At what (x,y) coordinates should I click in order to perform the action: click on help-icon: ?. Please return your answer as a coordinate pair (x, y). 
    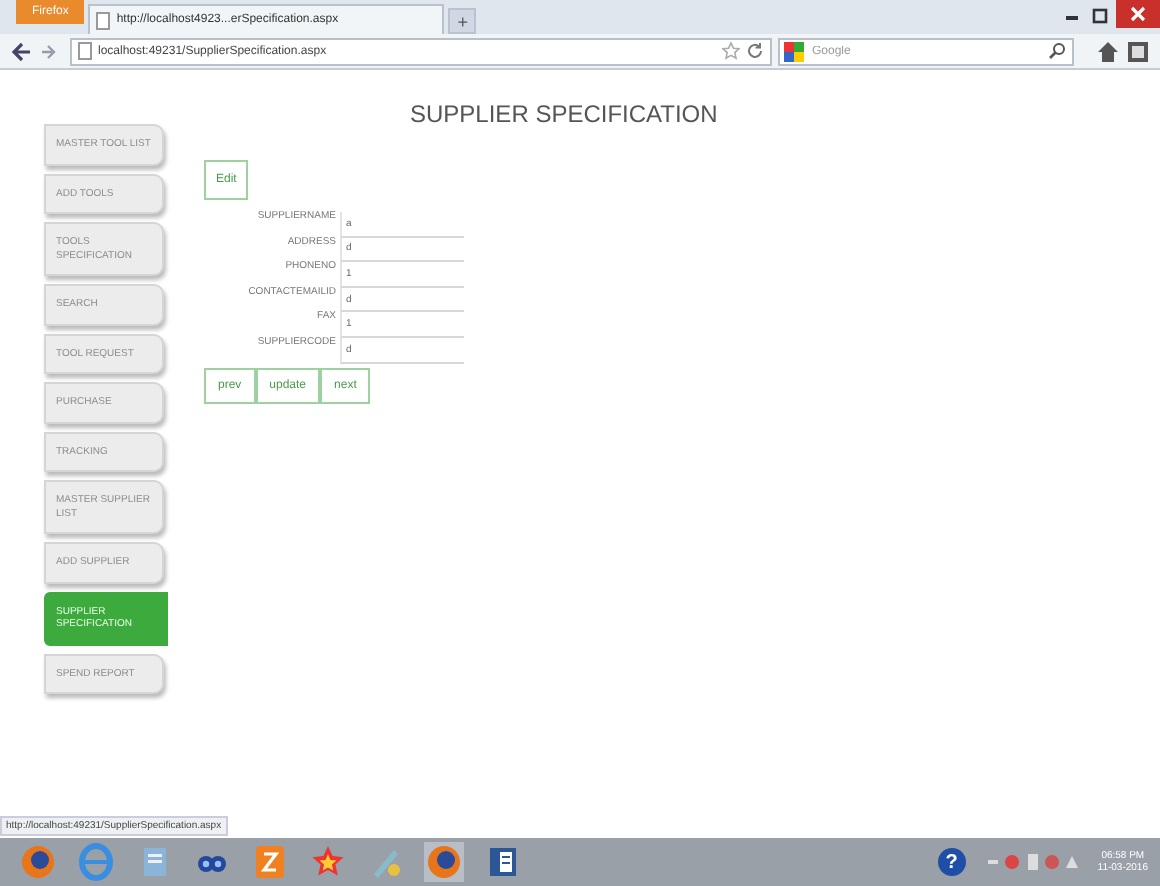
    Looking at the image, I should click on (951, 862).